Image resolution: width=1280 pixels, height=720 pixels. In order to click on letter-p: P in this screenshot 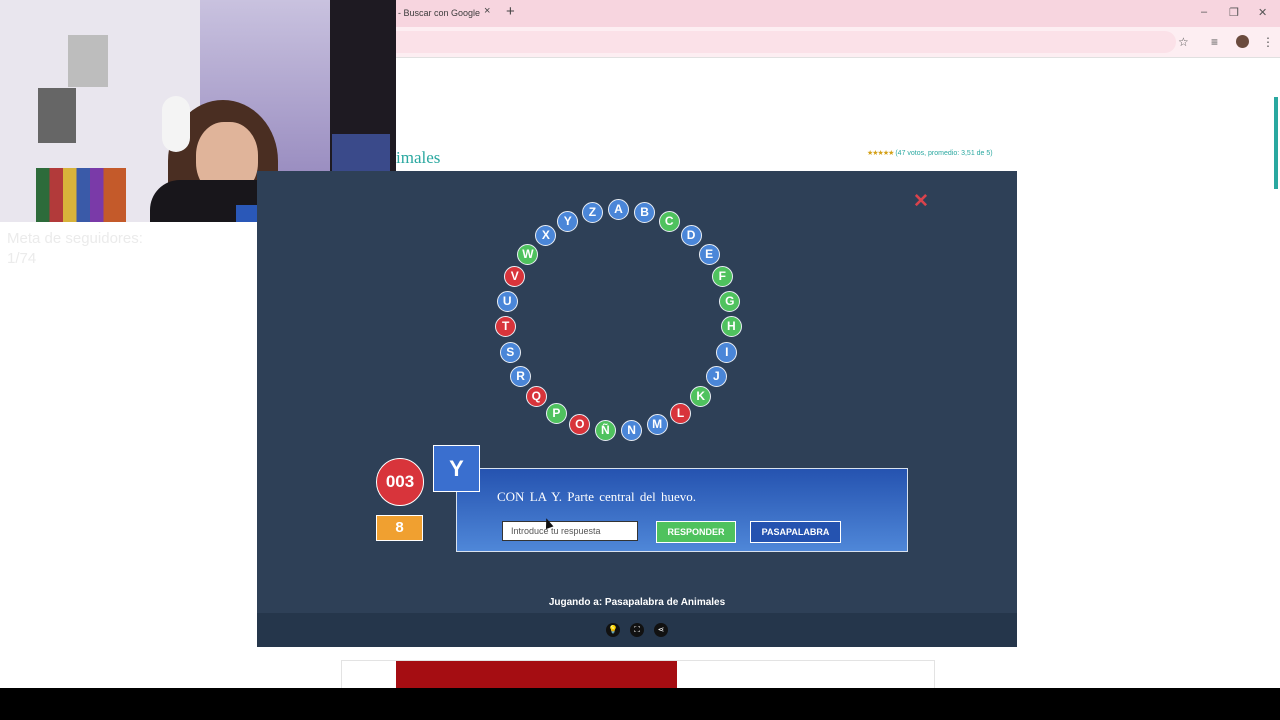, I will do `click(556, 413)`.